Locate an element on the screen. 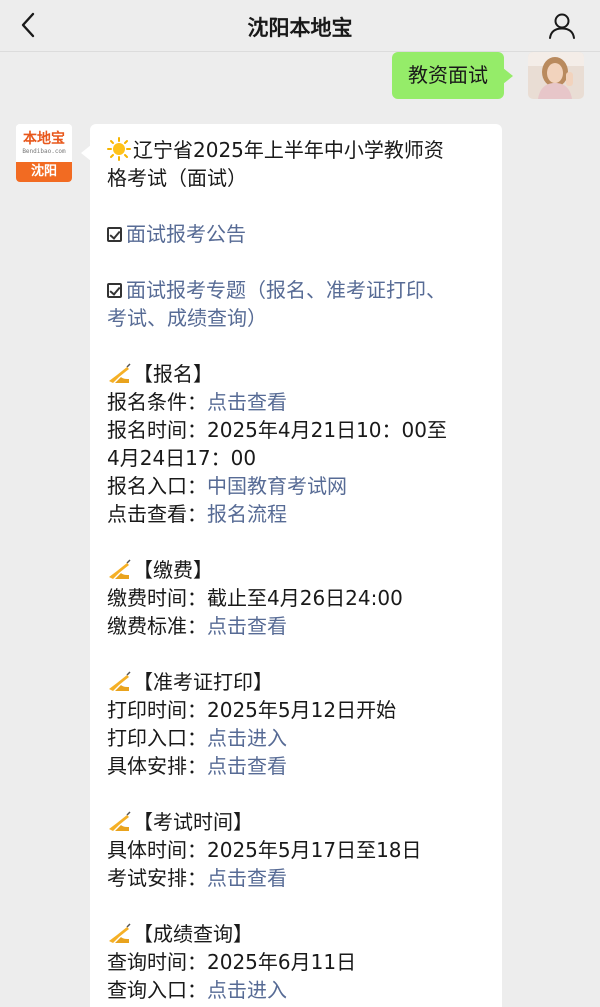  notice-row: 面试报考公告 is located at coordinates (297, 234).